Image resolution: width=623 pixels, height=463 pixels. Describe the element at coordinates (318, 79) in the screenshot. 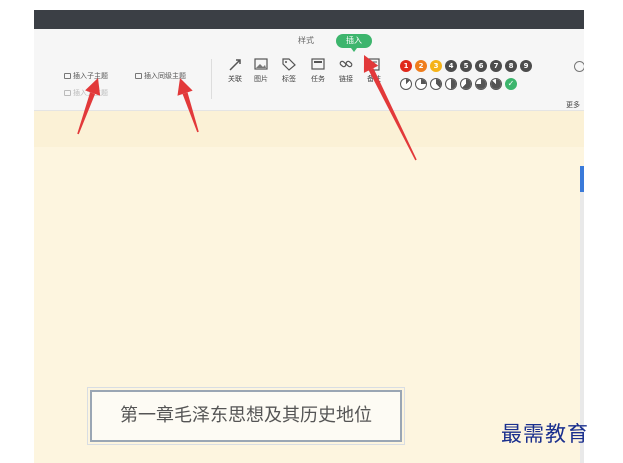

I see `tool-label: 任务` at that location.